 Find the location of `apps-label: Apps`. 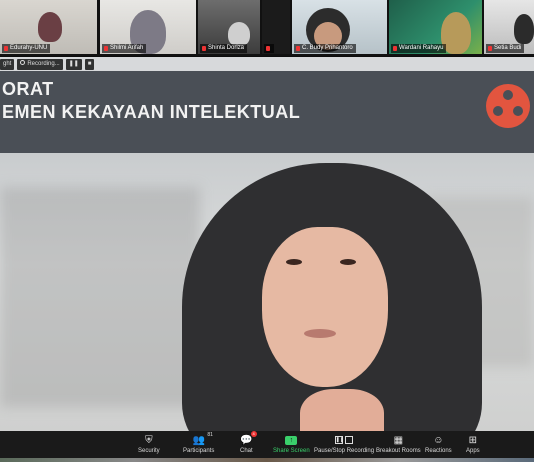

apps-label: Apps is located at coordinates (473, 451).